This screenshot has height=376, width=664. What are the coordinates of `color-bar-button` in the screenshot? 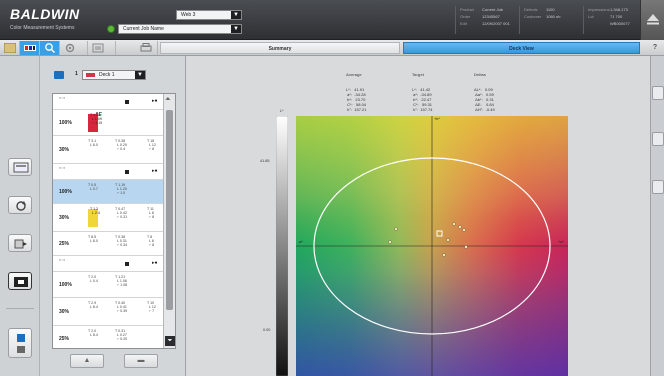 It's located at (30, 48).